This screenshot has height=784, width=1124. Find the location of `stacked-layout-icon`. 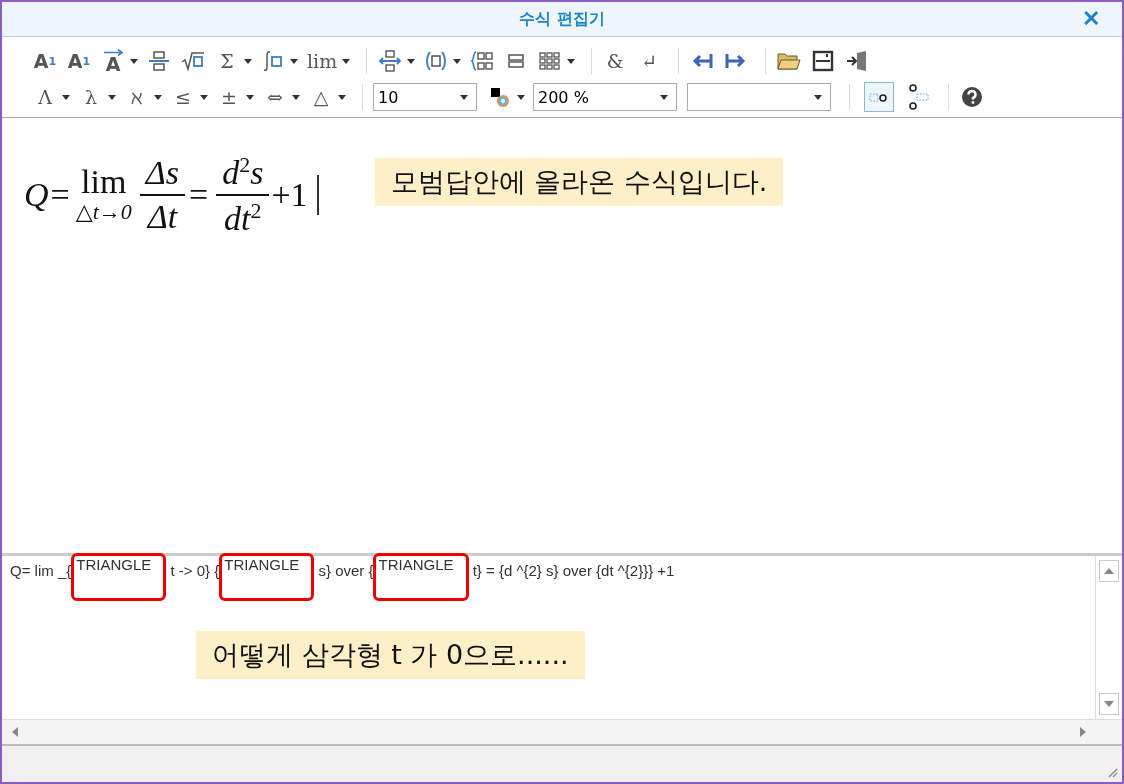

stacked-layout-icon is located at coordinates (919, 97).